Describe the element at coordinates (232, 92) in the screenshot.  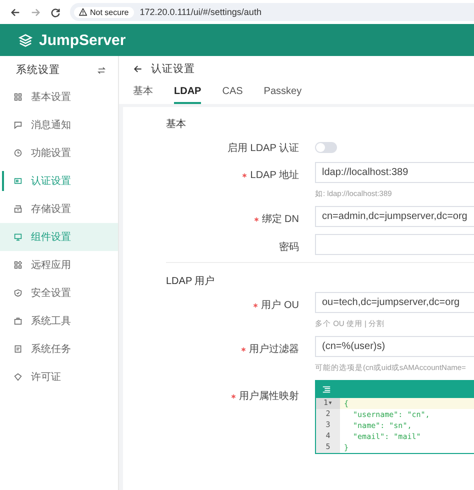
I see `tab: CAS` at that location.